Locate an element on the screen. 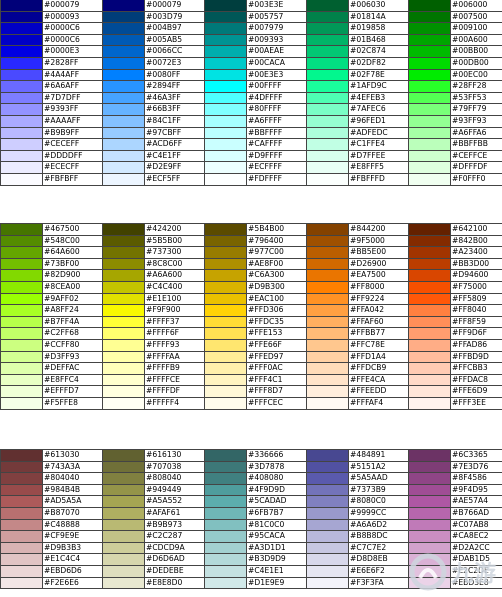  palette-row: #ECECFF #D2E9FF #ECFFFF #E8FFF5 #DFFFDF is located at coordinates (251, 167).